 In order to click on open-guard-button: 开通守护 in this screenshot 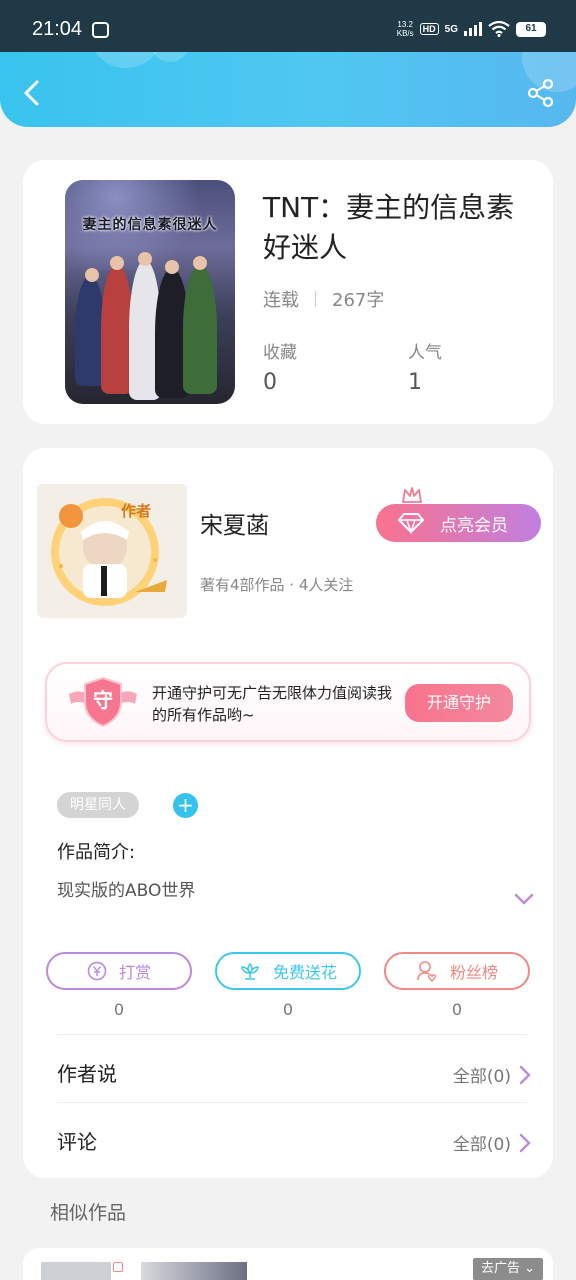, I will do `click(459, 703)`.